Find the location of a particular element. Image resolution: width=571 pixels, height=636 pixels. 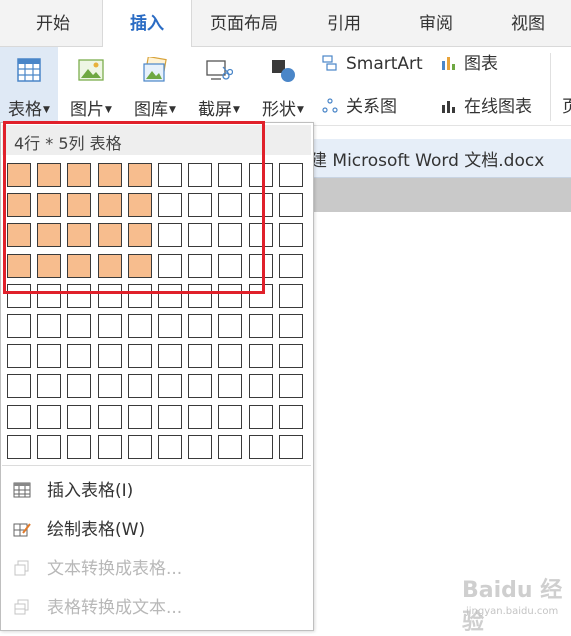

draw-table-menu-item: 绘制表格(W) is located at coordinates (79, 530).